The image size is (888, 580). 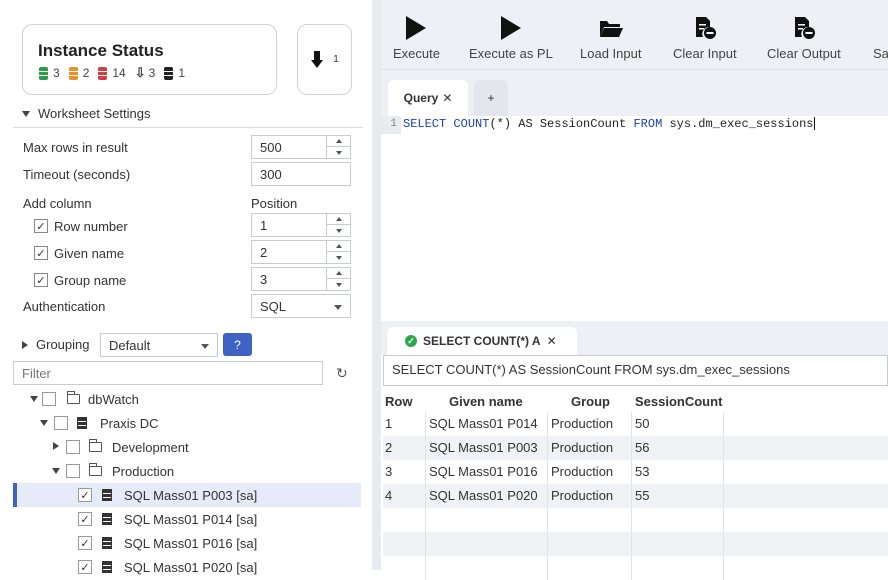 What do you see at coordinates (635, 448) in the screenshot?
I see `table-row: 2 SQL Mass01 P003 Production 56` at bounding box center [635, 448].